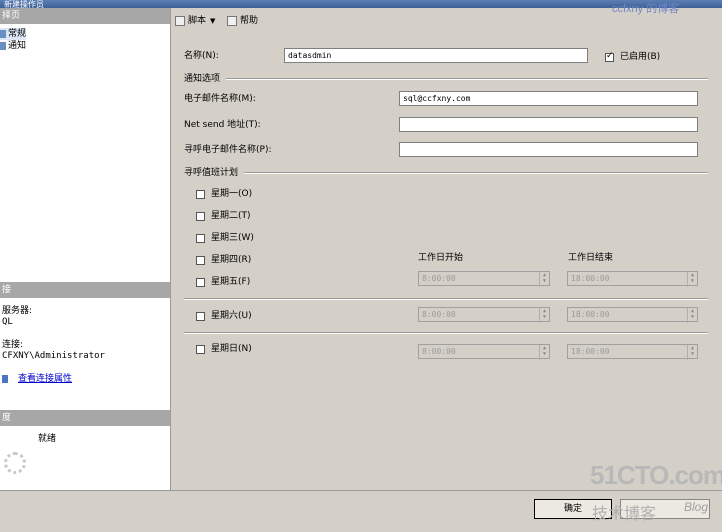  I want to click on tuesday-label: 星期二(T), so click(231, 216).